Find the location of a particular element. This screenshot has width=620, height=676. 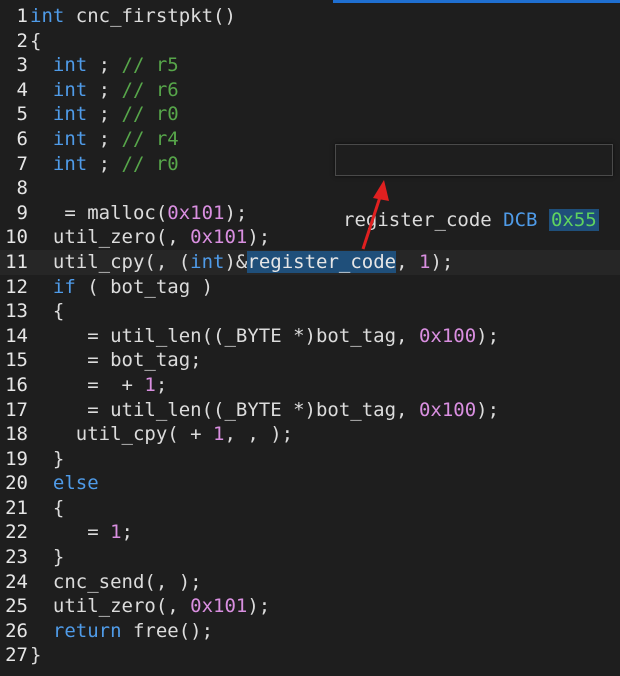

annotation-arrow is located at coordinates (375, 215).